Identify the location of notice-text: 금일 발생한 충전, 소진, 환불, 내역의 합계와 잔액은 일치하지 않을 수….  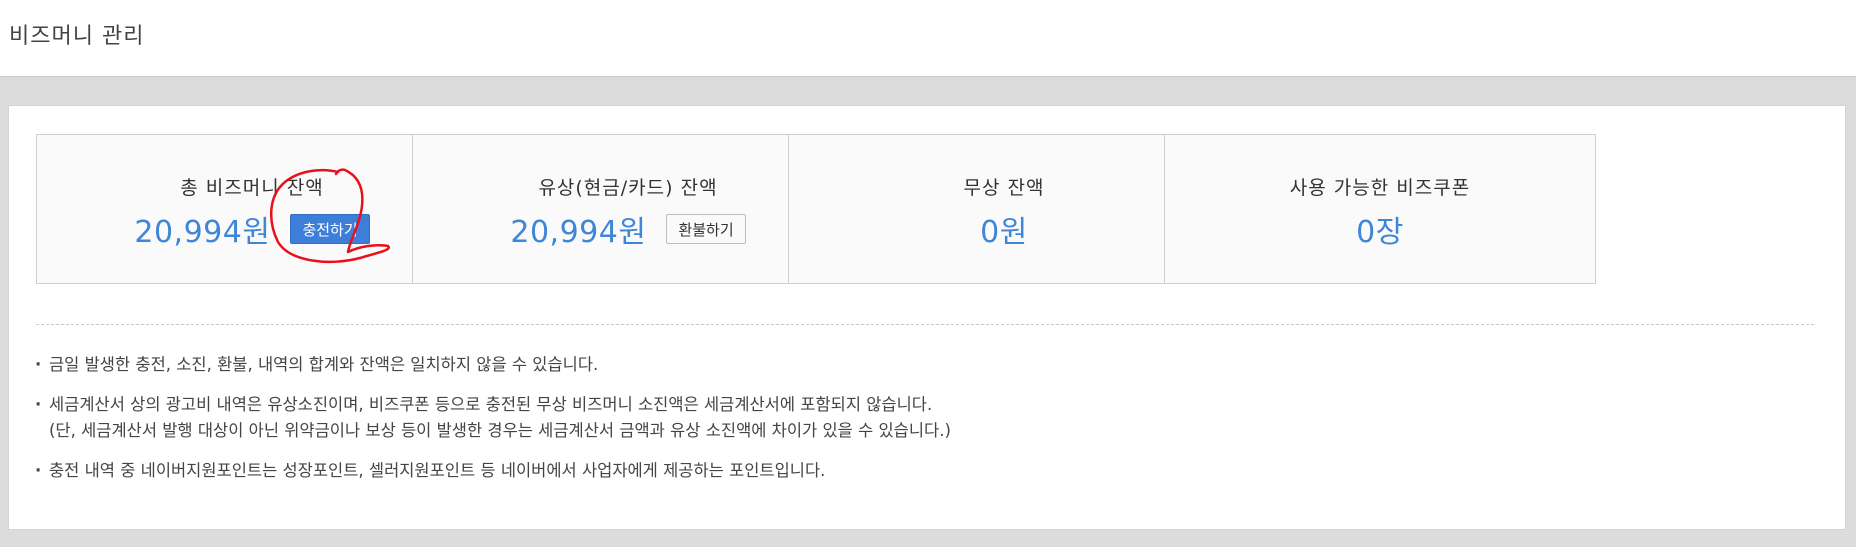
(324, 364).